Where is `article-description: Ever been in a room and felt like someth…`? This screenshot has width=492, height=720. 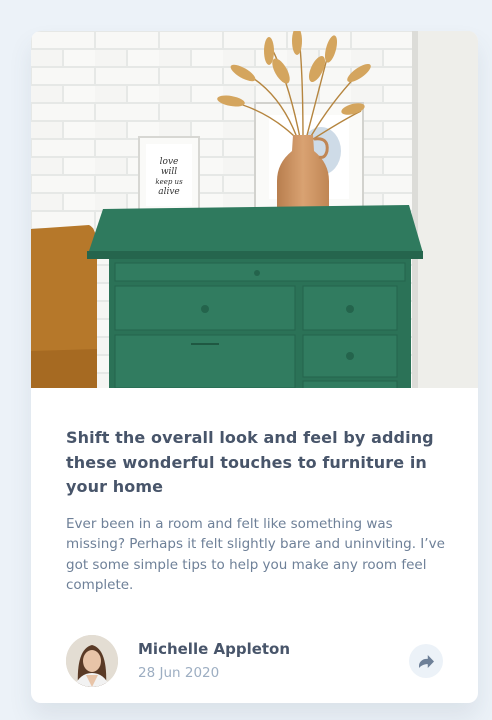 article-description: Ever been in a room and felt like someth… is located at coordinates (255, 554).